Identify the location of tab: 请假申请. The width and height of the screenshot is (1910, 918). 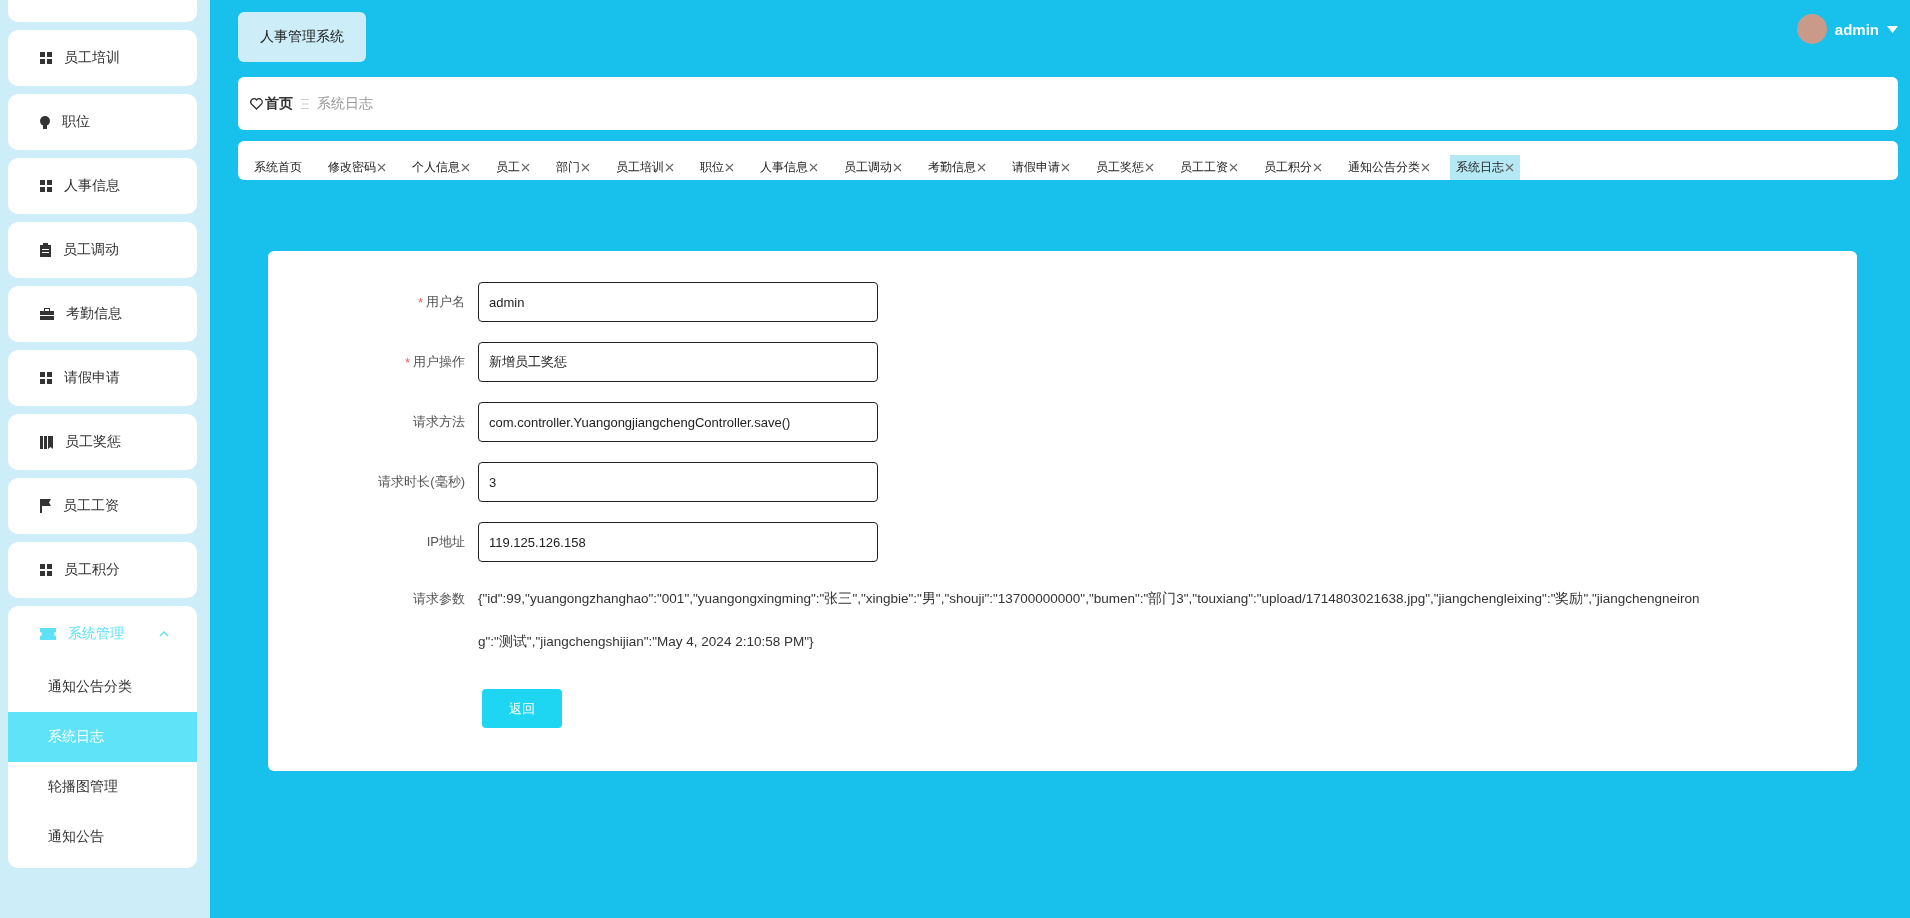
(1041, 167).